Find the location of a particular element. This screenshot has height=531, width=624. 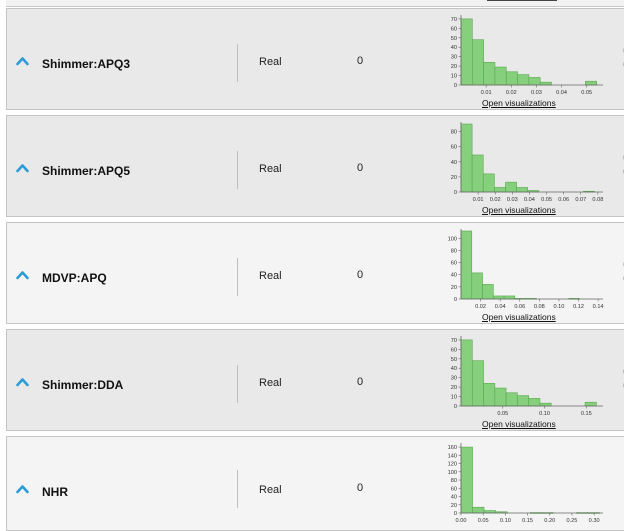

previous-link-underline is located at coordinates (522, 0).